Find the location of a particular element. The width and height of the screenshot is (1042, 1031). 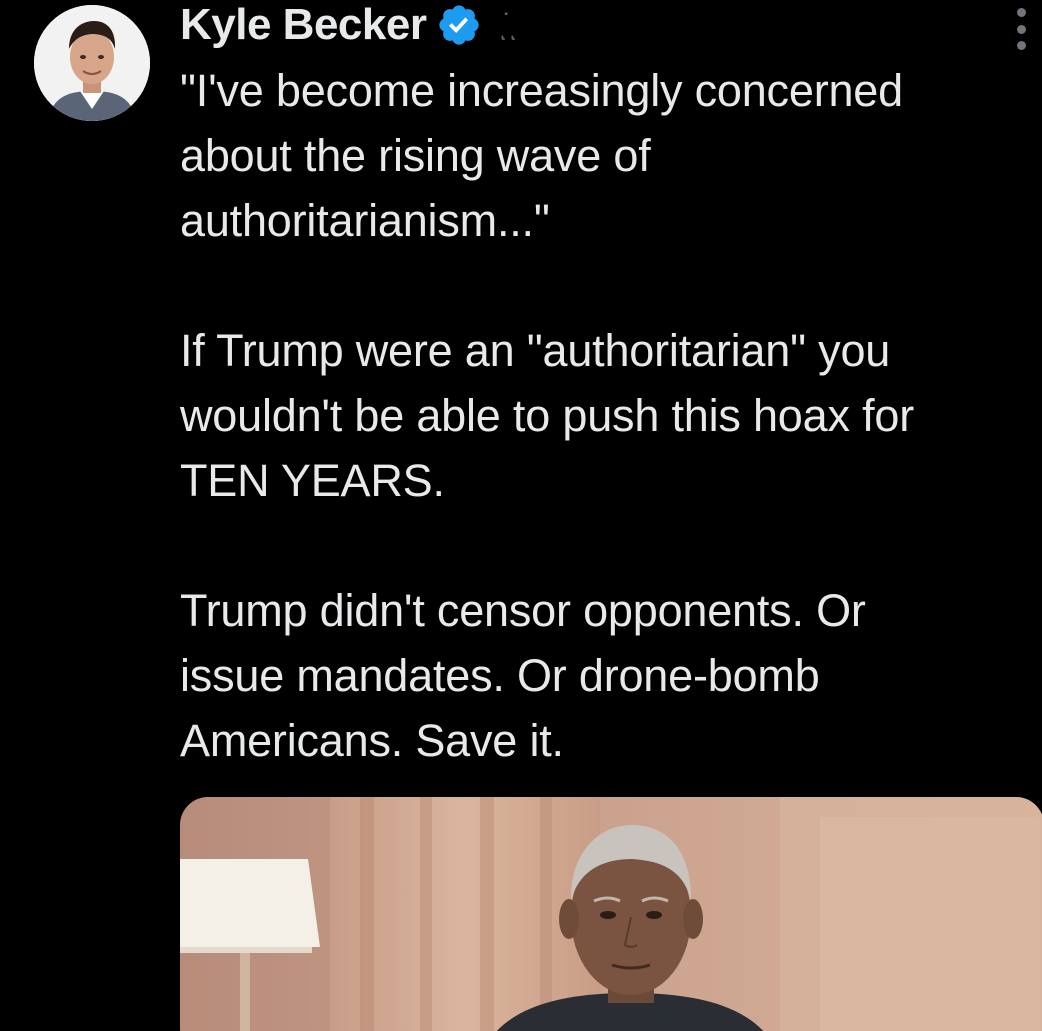

tweet-header: Kyle Becker ͅ˙ͅ is located at coordinates (346, 25).